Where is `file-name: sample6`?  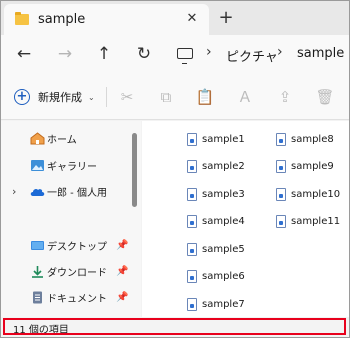
file-name: sample6 is located at coordinates (223, 276).